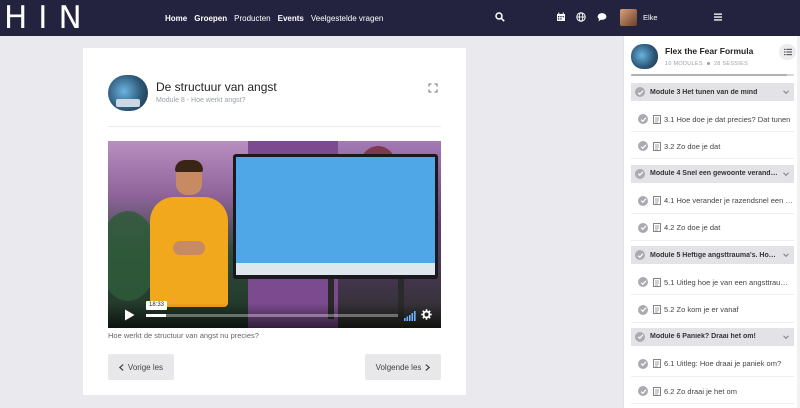  Describe the element at coordinates (703, 337) in the screenshot. I see `module-title: Module 6 Paniek? Draai het om!` at that location.